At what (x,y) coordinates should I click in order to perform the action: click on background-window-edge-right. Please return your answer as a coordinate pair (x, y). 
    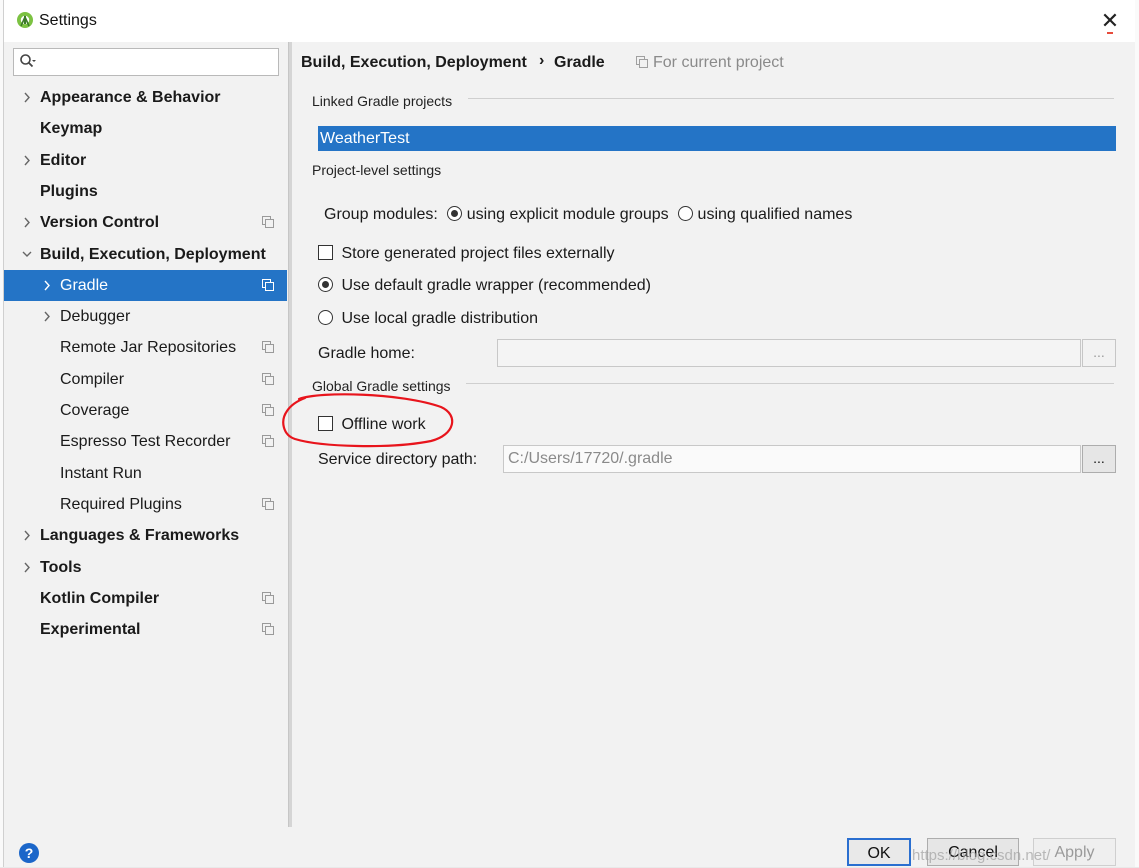
    Looking at the image, I should click on (1137, 433).